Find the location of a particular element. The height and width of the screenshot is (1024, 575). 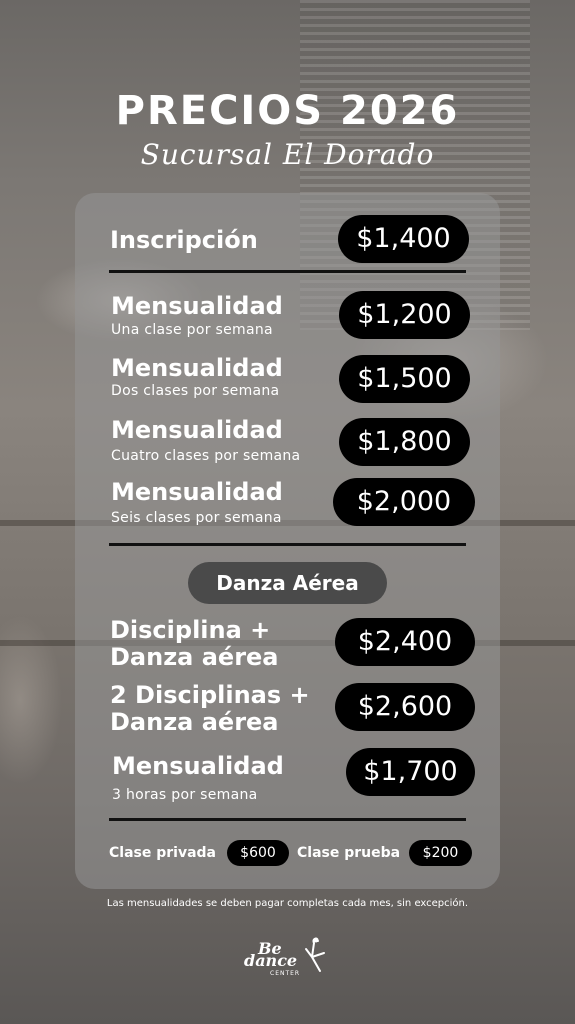

page-subtitle: Sucursal El Dorado is located at coordinates (287, 154).